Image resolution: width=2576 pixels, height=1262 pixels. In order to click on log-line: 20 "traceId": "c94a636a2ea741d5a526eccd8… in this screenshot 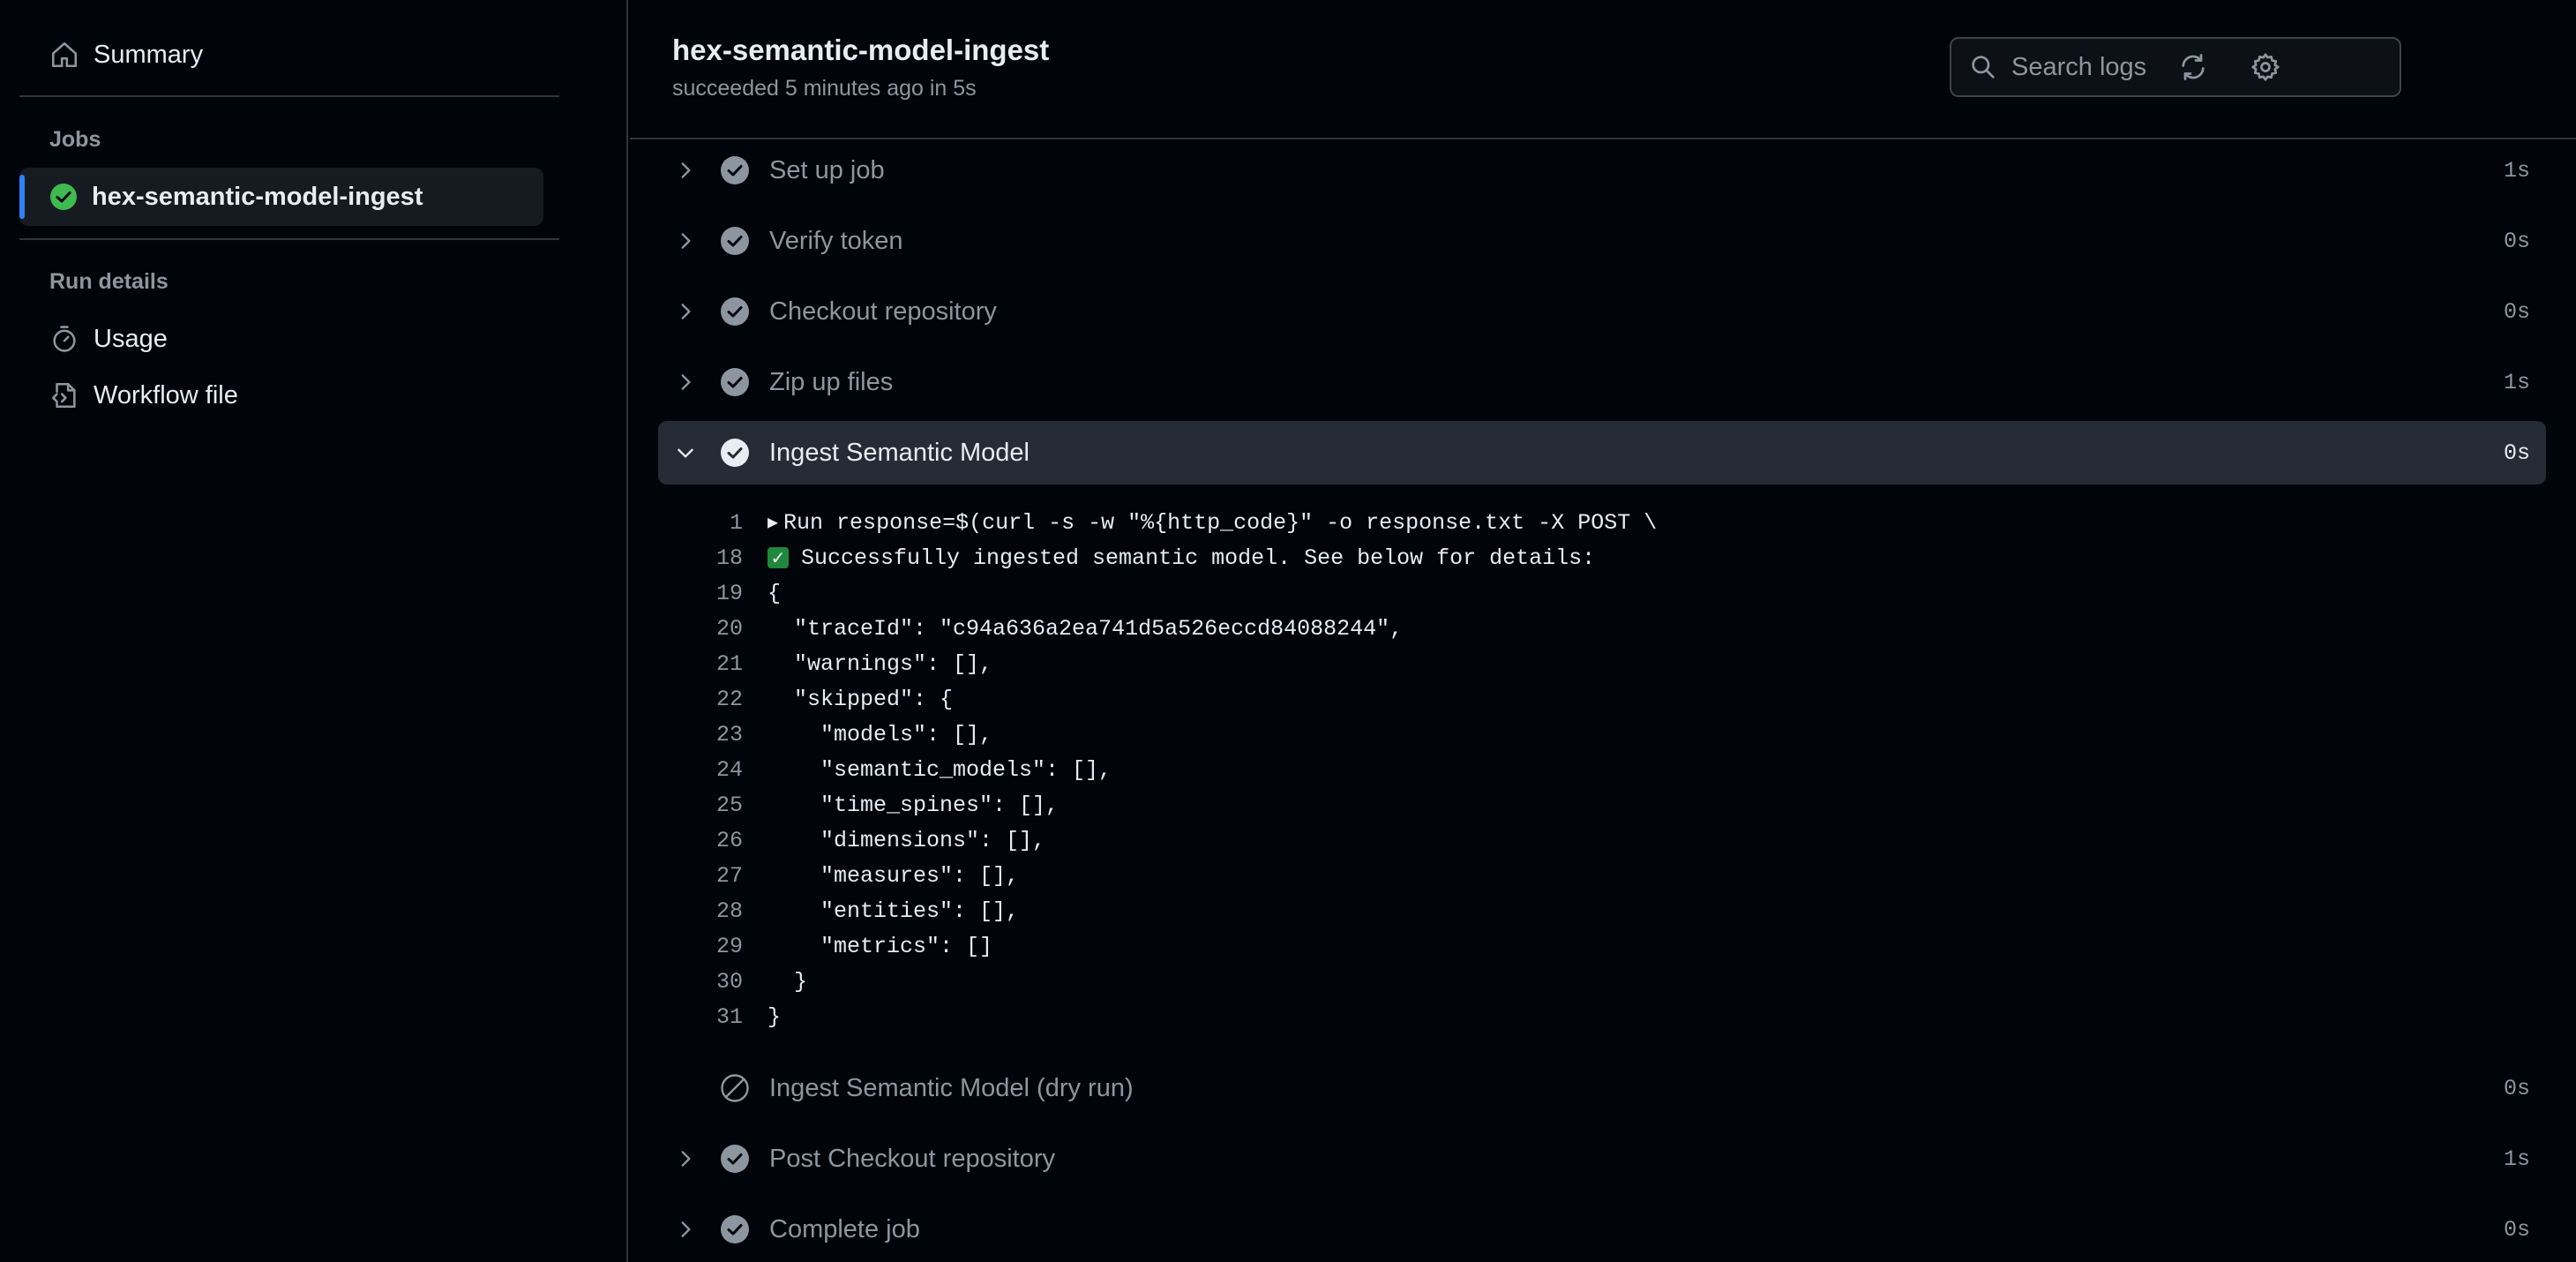, I will do `click(1602, 628)`.